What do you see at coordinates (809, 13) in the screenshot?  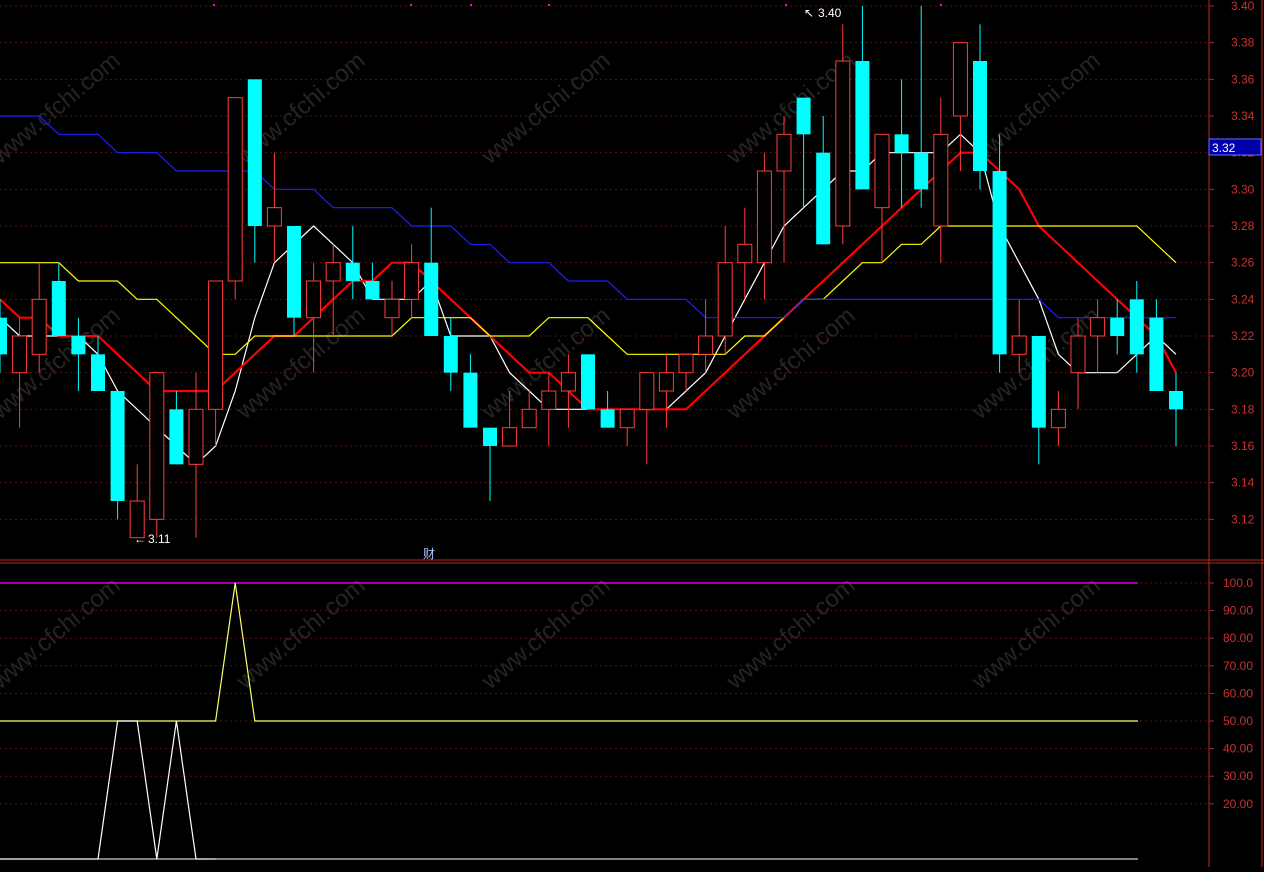 I see `high-arrow-icon: ↖` at bounding box center [809, 13].